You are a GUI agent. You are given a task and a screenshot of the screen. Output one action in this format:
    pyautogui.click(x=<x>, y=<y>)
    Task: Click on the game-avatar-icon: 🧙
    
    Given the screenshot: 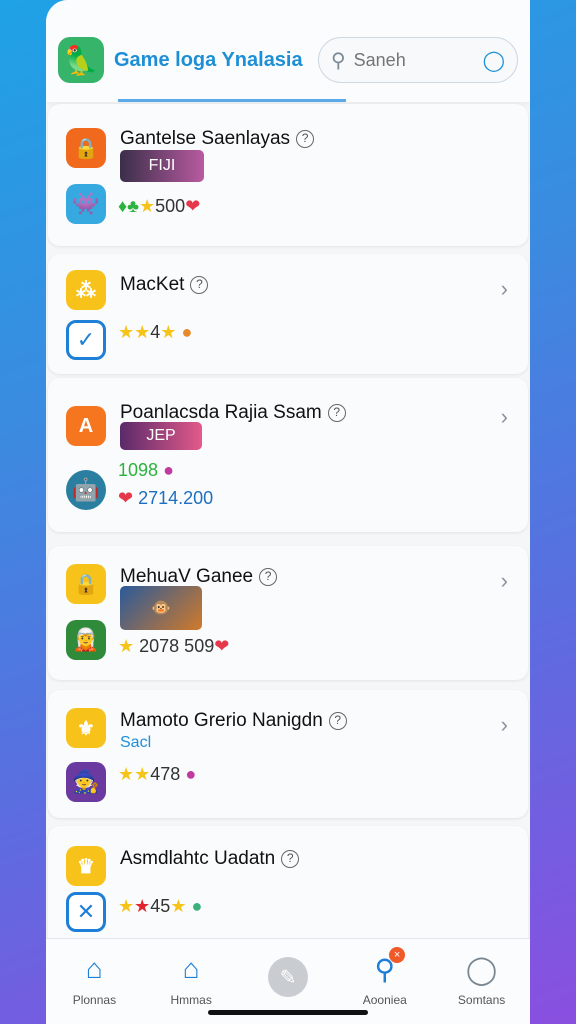 What is the action you would take?
    pyautogui.click(x=86, y=782)
    